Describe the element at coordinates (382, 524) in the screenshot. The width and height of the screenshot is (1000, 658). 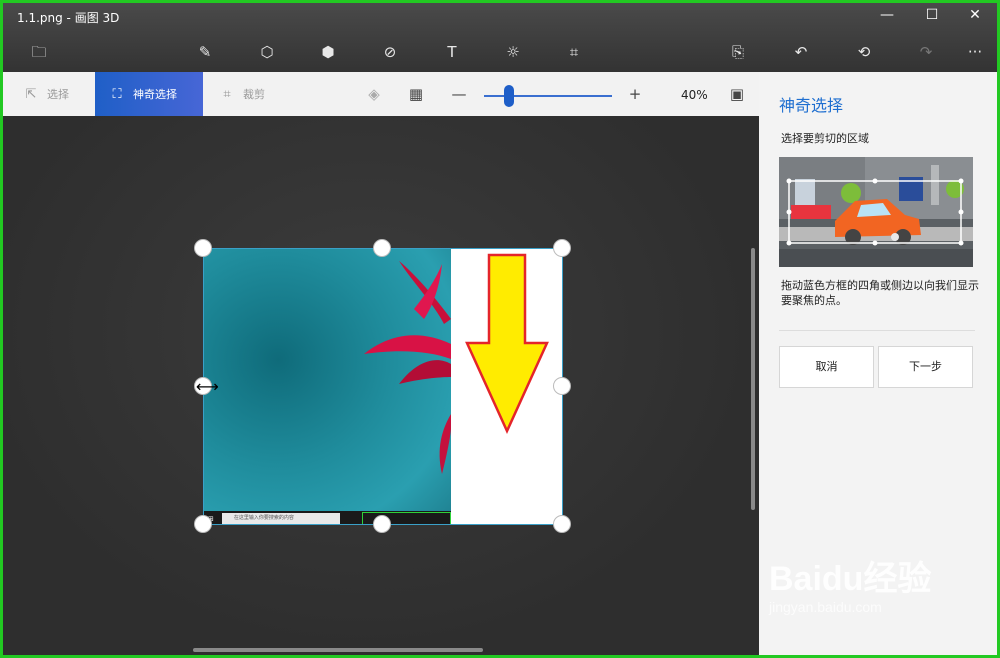
I see `resize-handle-bottom` at that location.